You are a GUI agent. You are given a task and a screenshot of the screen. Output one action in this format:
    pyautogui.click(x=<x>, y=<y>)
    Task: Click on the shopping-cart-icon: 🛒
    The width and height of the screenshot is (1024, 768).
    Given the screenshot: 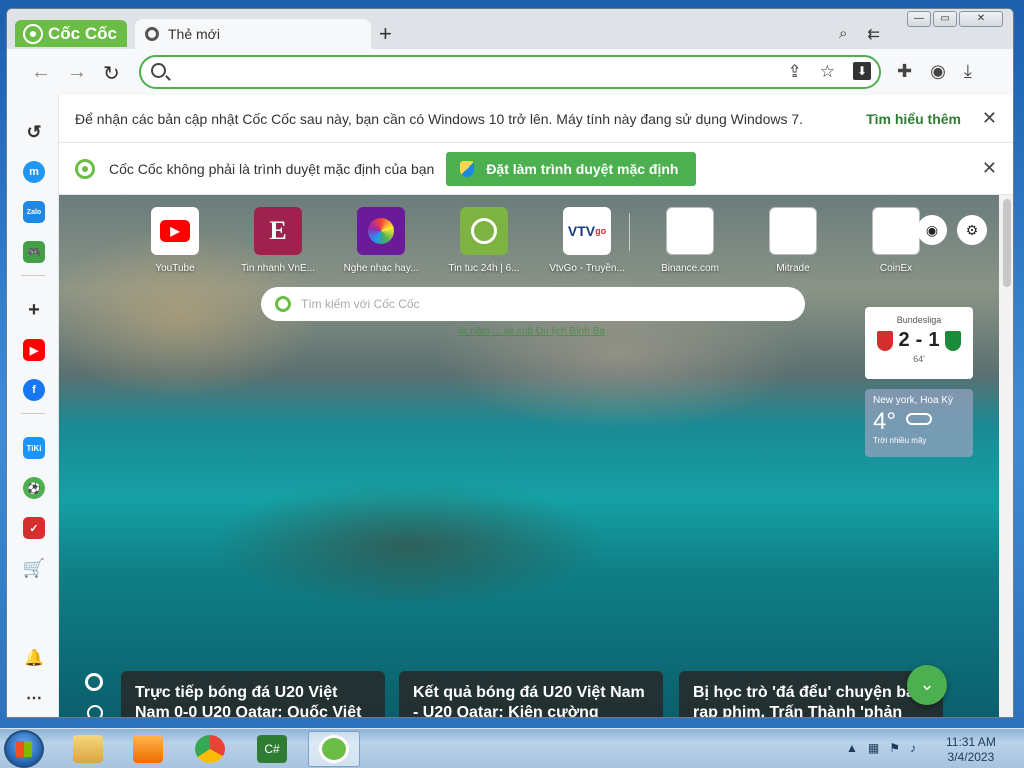 What is the action you would take?
    pyautogui.click(x=34, y=568)
    